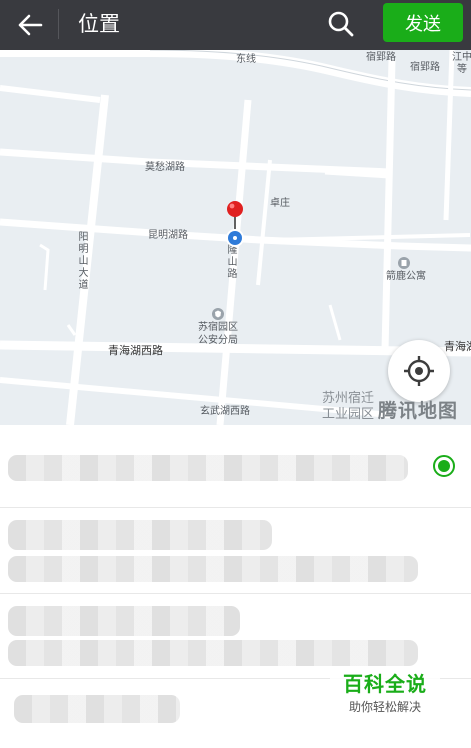  What do you see at coordinates (225, 411) in the screenshot?
I see `road-label-xuanwu-west: 玄武湖西路` at bounding box center [225, 411].